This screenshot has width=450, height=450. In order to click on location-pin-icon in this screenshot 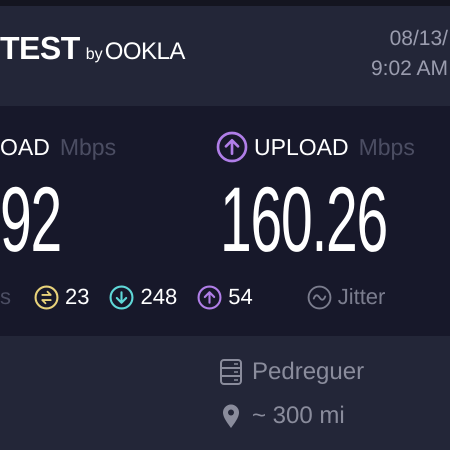, I will do `click(231, 416)`.